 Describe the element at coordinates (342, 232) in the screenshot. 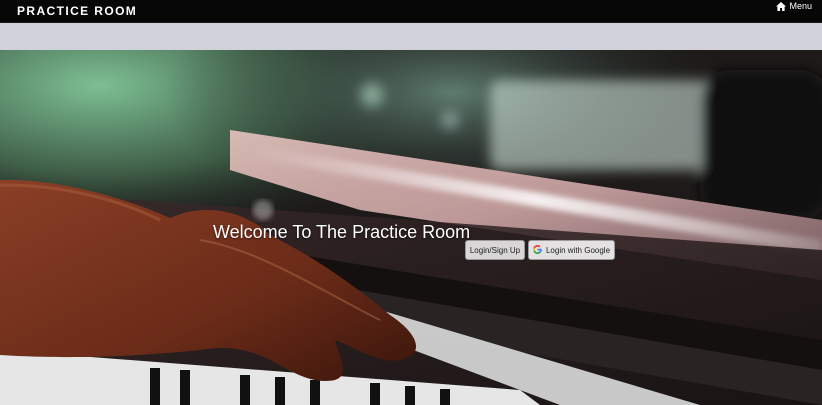

I see `welcome-heading: Welcome To The Practice Room` at that location.